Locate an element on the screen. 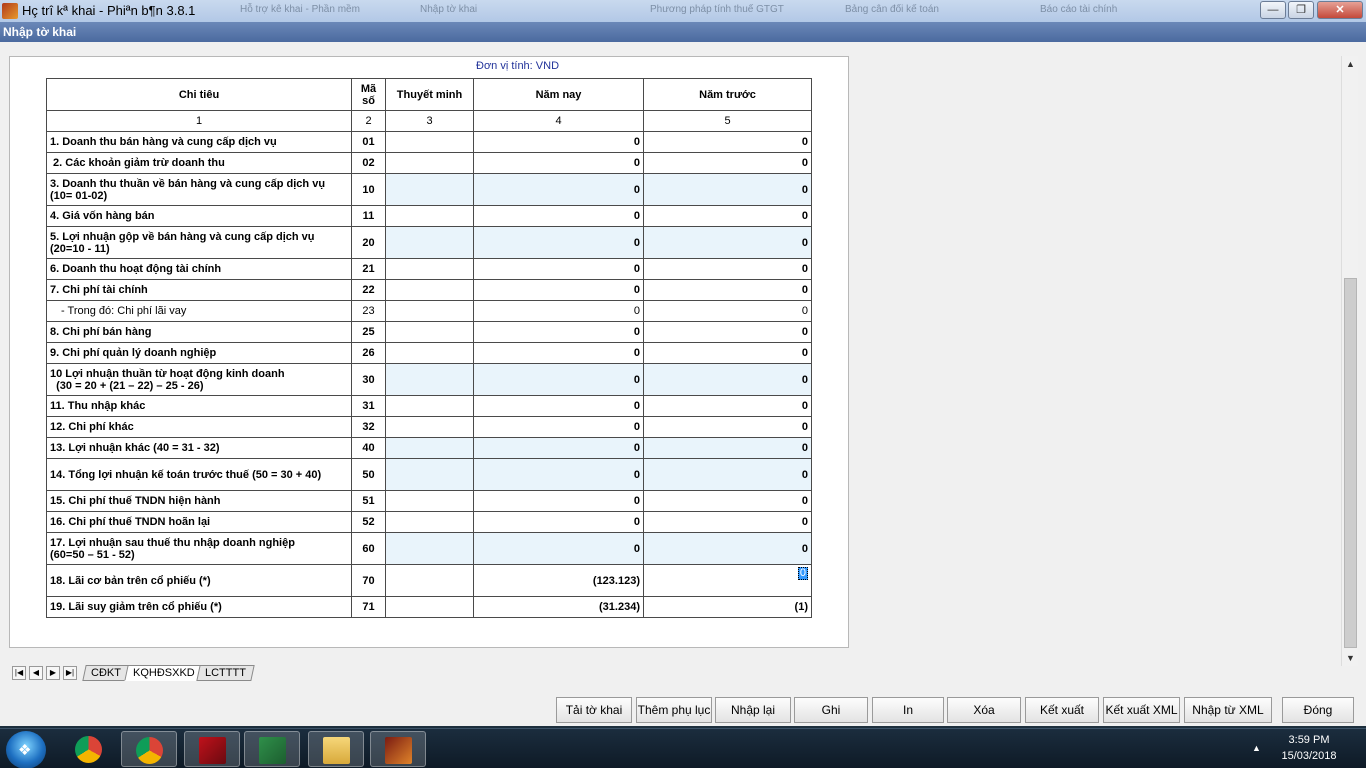  tab-kqhdsxkd: KQHĐSXKD is located at coordinates (164, 673).